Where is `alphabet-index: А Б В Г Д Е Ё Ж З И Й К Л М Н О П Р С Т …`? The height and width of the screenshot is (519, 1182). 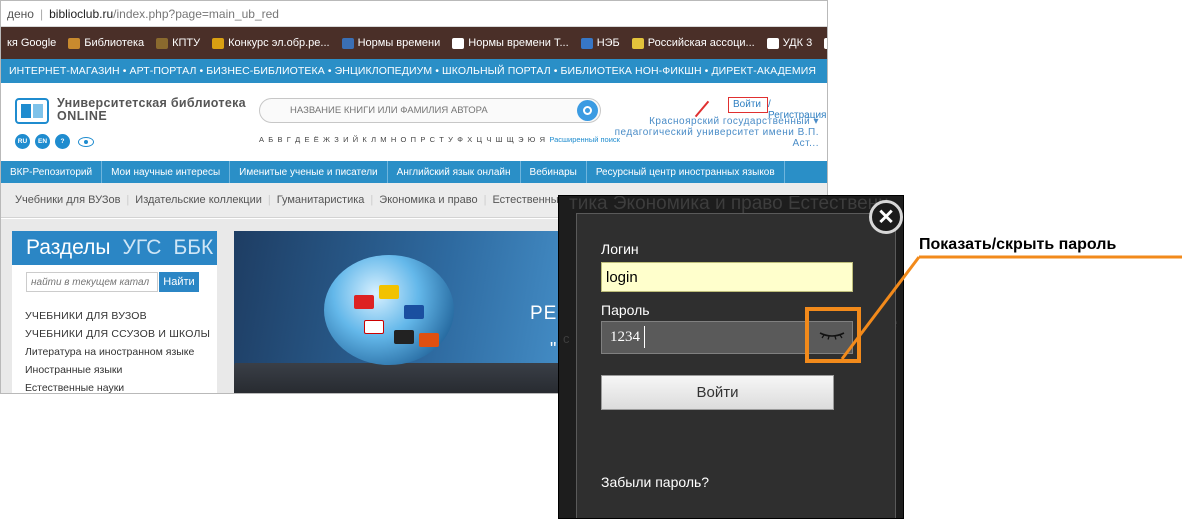
alphabet-index: А Б В Г Д Е Ё Ж З И Й К Л М Н О П Р С Т … is located at coordinates (439, 139).